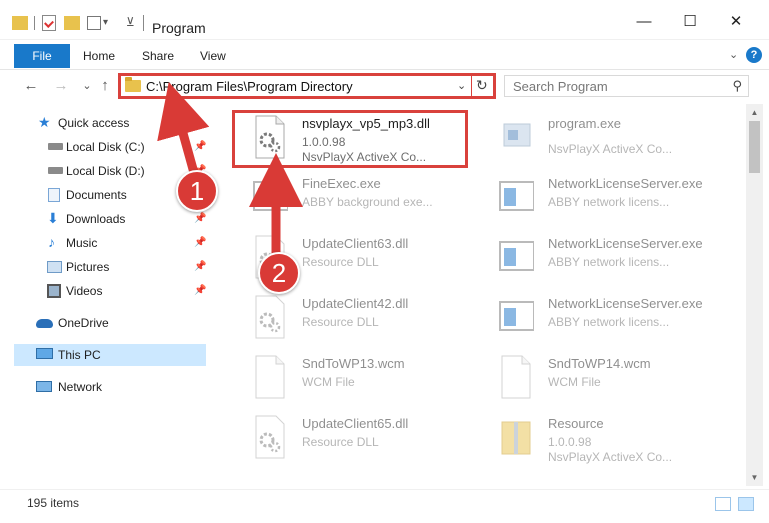 The image size is (769, 523). Describe the element at coordinates (110, 387) in the screenshot. I see `sidebar-item-network: Network` at that location.